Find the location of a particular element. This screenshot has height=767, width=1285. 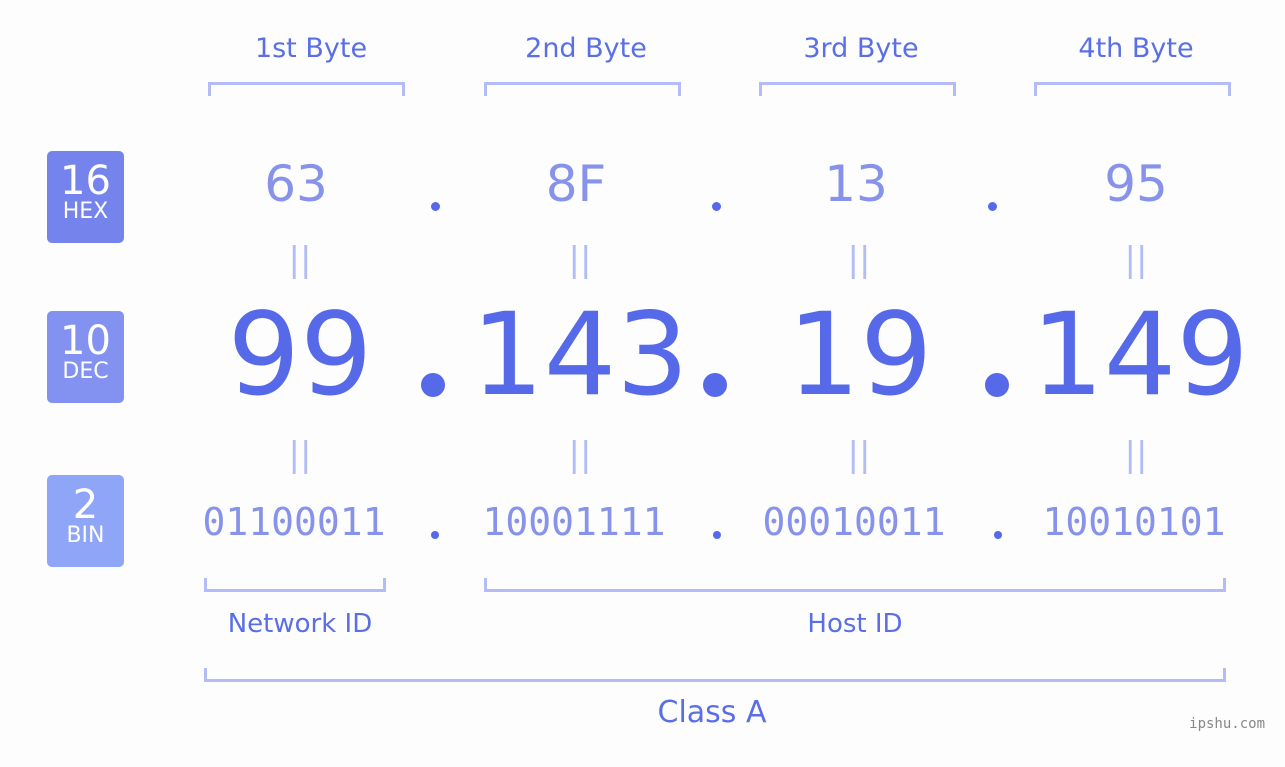

hex-value-2: 8F is located at coordinates (576, 184).